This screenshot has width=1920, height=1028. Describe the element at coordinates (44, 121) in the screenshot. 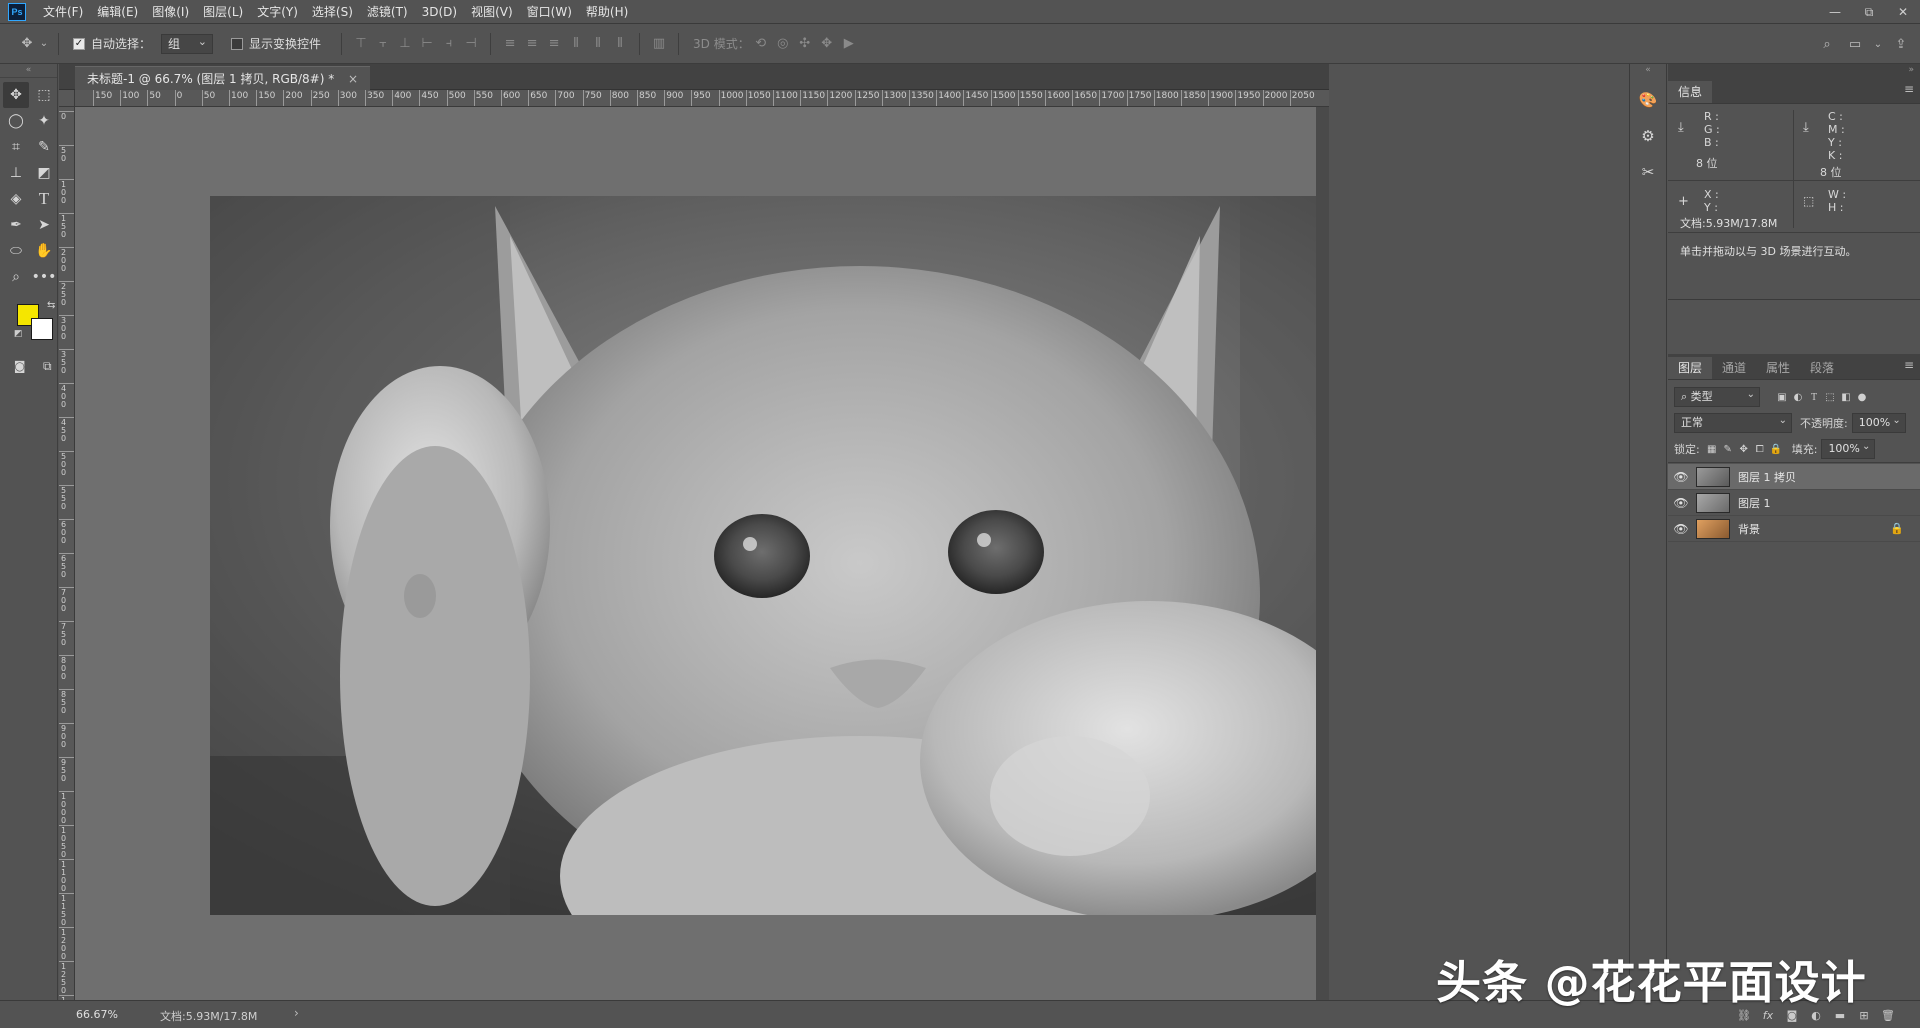

I see `magic-wand-tool-icon: ✦` at that location.